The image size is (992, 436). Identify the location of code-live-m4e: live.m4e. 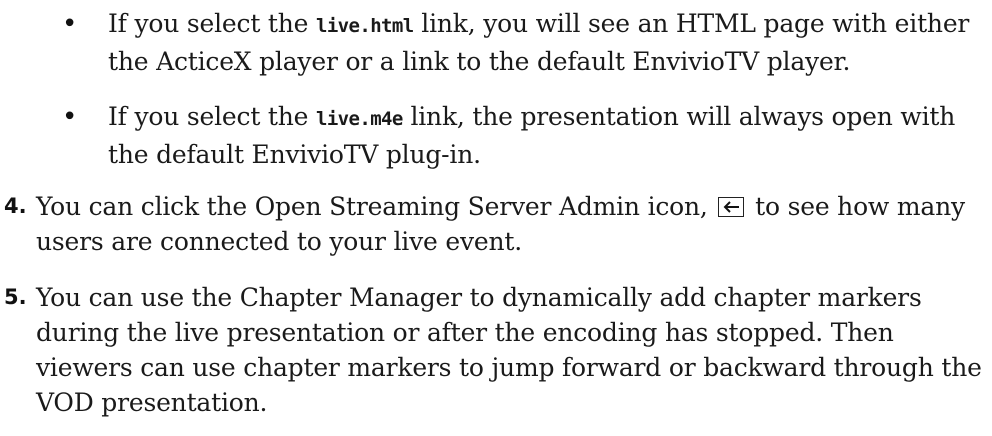
(359, 119).